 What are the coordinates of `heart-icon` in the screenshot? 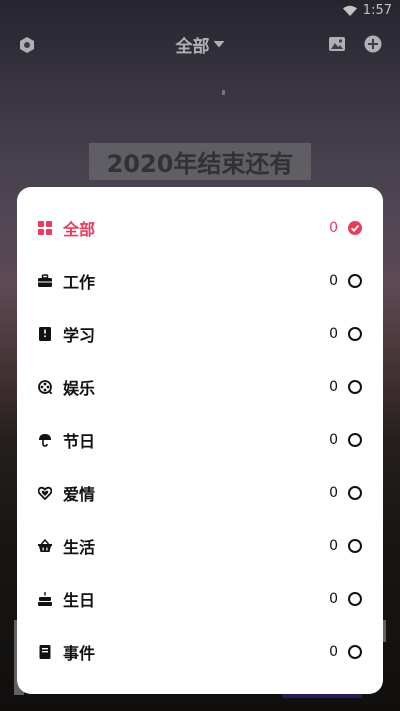 It's located at (45, 493).